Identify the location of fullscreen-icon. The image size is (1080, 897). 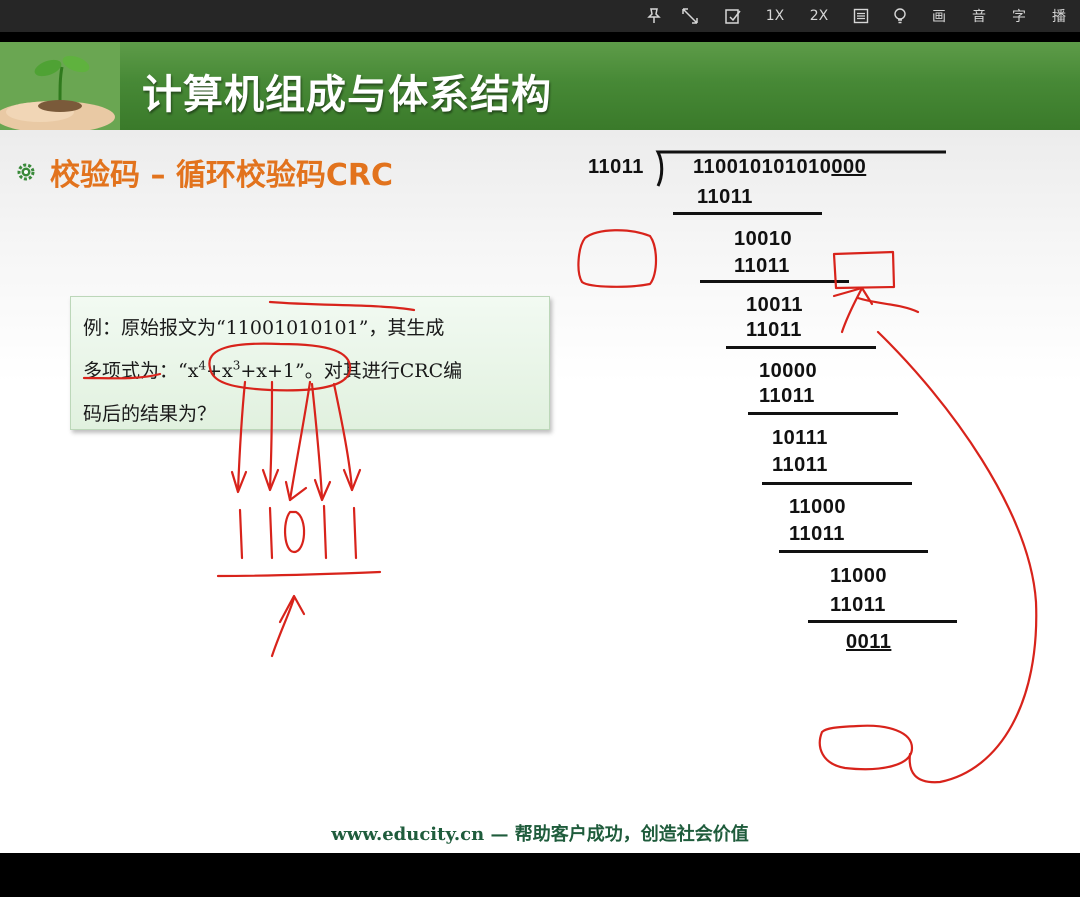
(690, 16).